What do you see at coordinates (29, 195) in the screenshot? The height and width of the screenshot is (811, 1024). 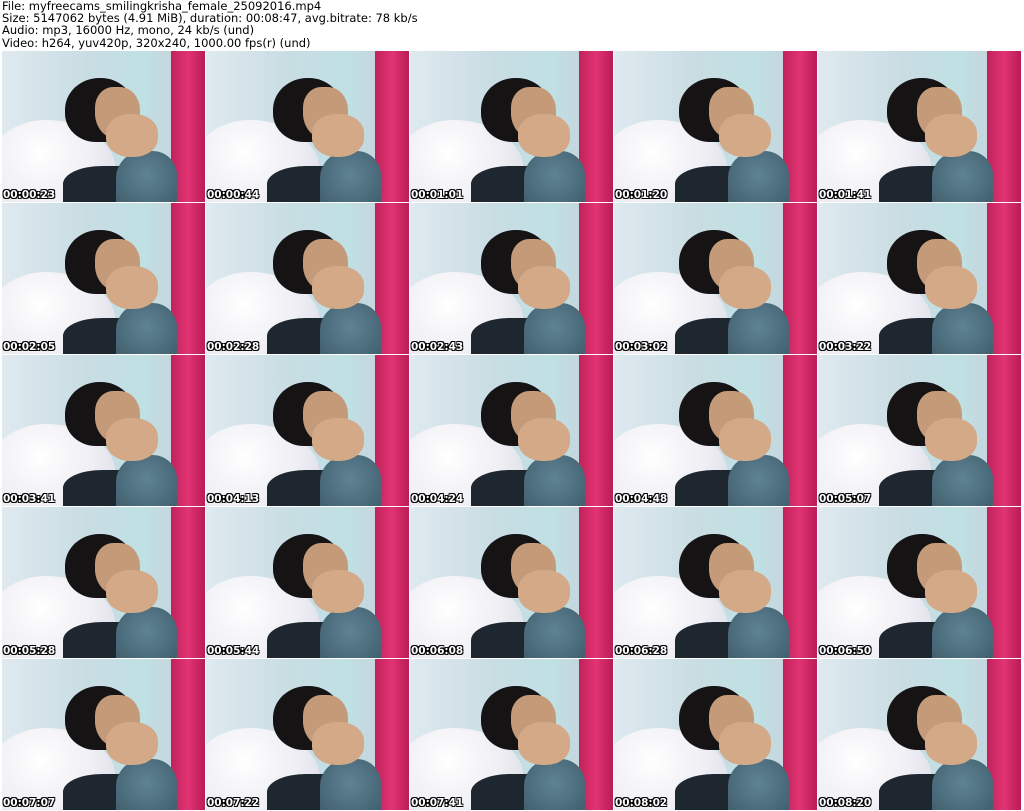 I see `thumbnail-timestamp: 00:00:23` at bounding box center [29, 195].